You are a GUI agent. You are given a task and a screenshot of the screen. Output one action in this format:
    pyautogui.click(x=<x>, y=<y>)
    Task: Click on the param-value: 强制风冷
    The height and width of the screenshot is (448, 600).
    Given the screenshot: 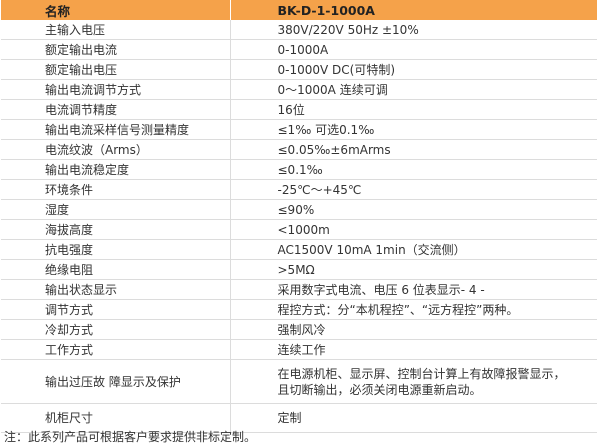 What is the action you would take?
    pyautogui.click(x=413, y=329)
    